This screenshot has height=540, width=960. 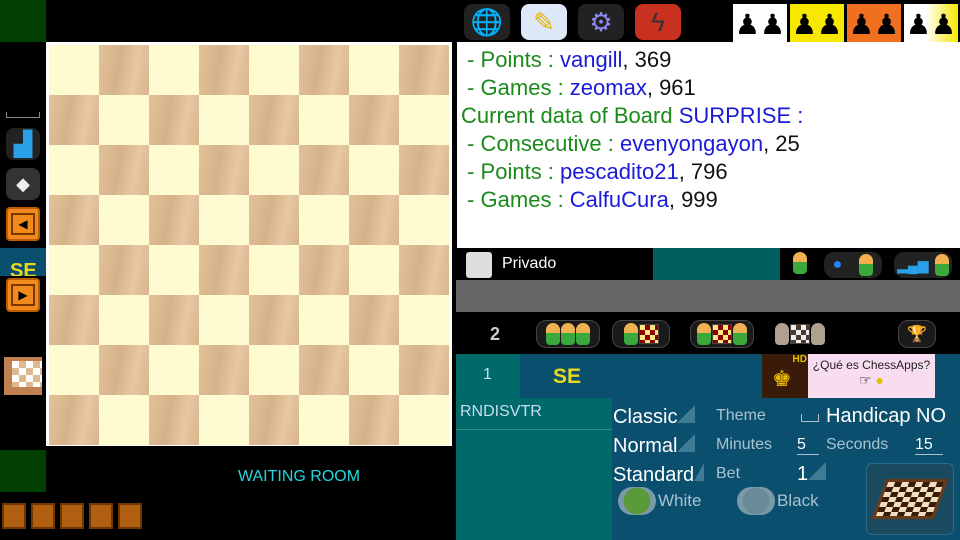 What do you see at coordinates (23, 295) in the screenshot?
I see `next-arrow-icon: ▶` at bounding box center [23, 295].